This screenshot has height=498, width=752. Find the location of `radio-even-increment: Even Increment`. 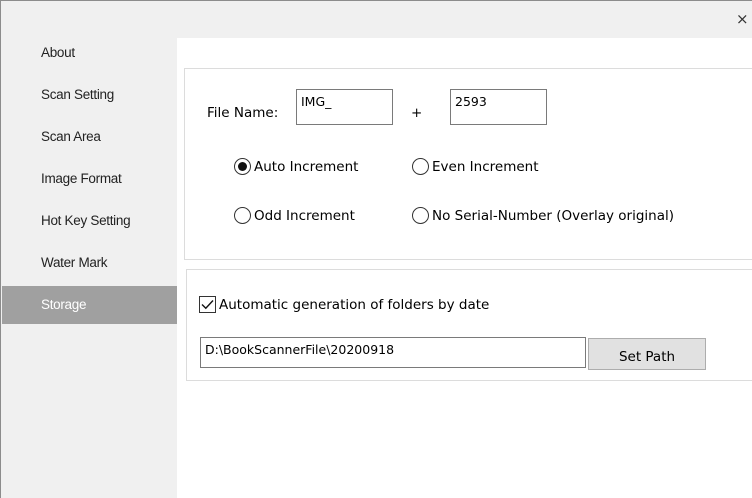

radio-even-increment: Even Increment is located at coordinates (475, 166).